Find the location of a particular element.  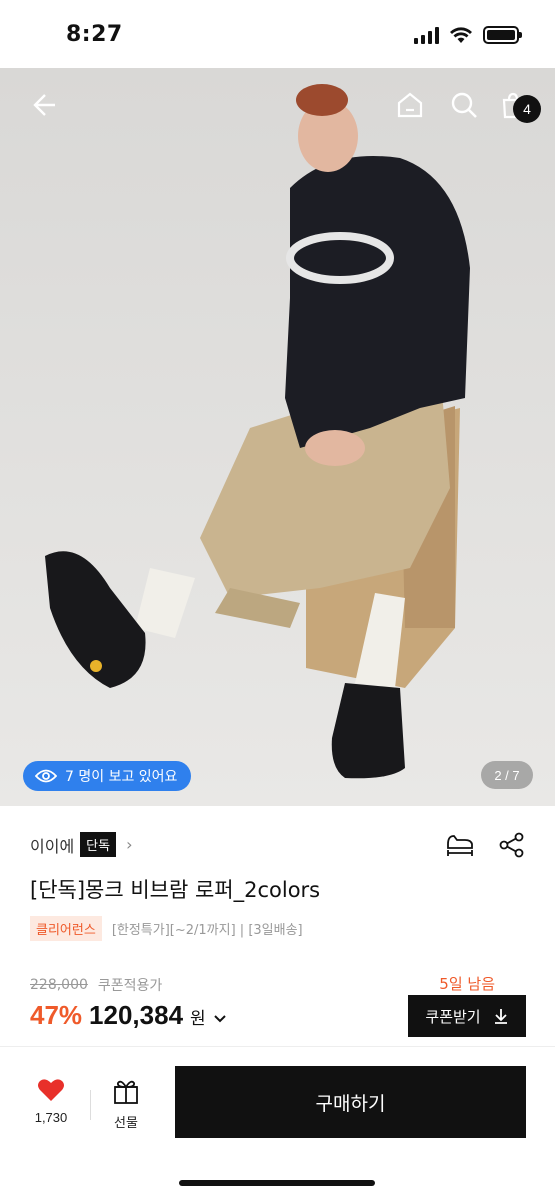

buy-button: 구매하기 is located at coordinates (350, 1102).